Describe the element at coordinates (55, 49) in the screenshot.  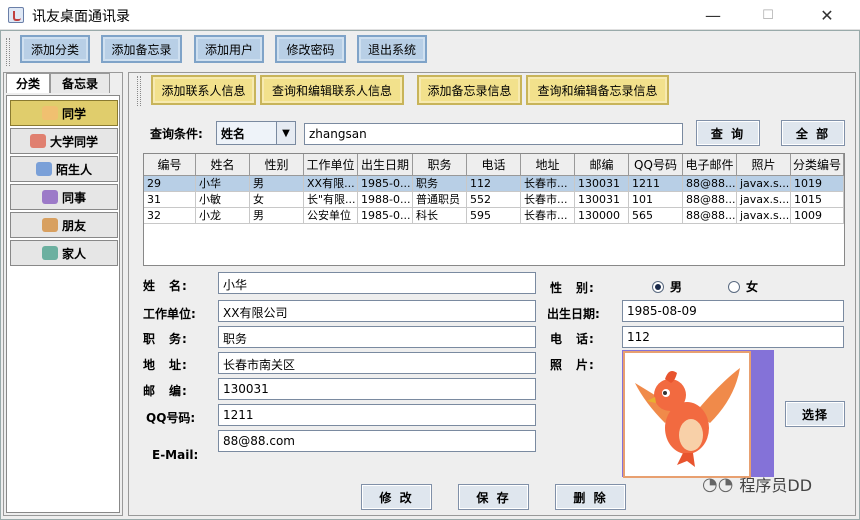
I see `add-category-button: 添加分类` at that location.